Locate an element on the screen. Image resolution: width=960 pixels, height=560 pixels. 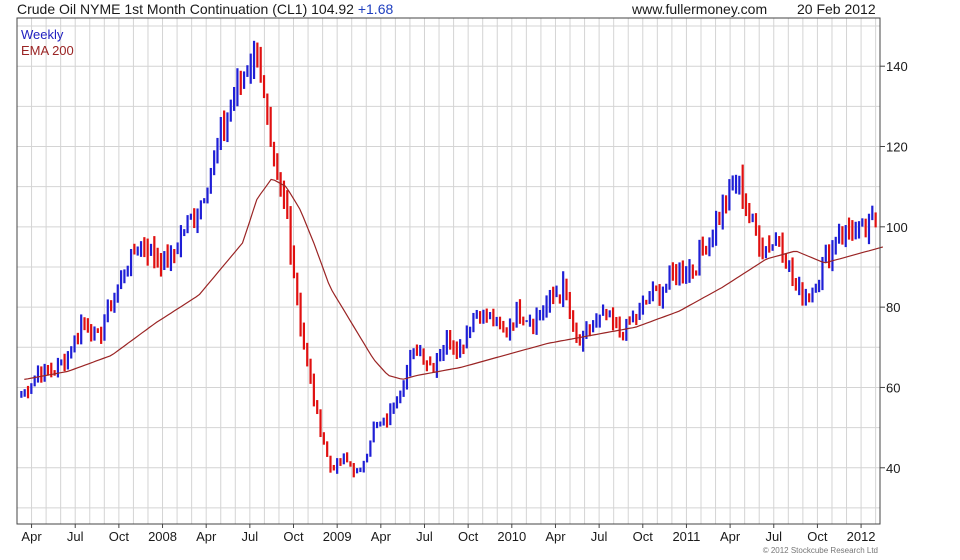
x-tick-label: 2008 is located at coordinates (162, 536).